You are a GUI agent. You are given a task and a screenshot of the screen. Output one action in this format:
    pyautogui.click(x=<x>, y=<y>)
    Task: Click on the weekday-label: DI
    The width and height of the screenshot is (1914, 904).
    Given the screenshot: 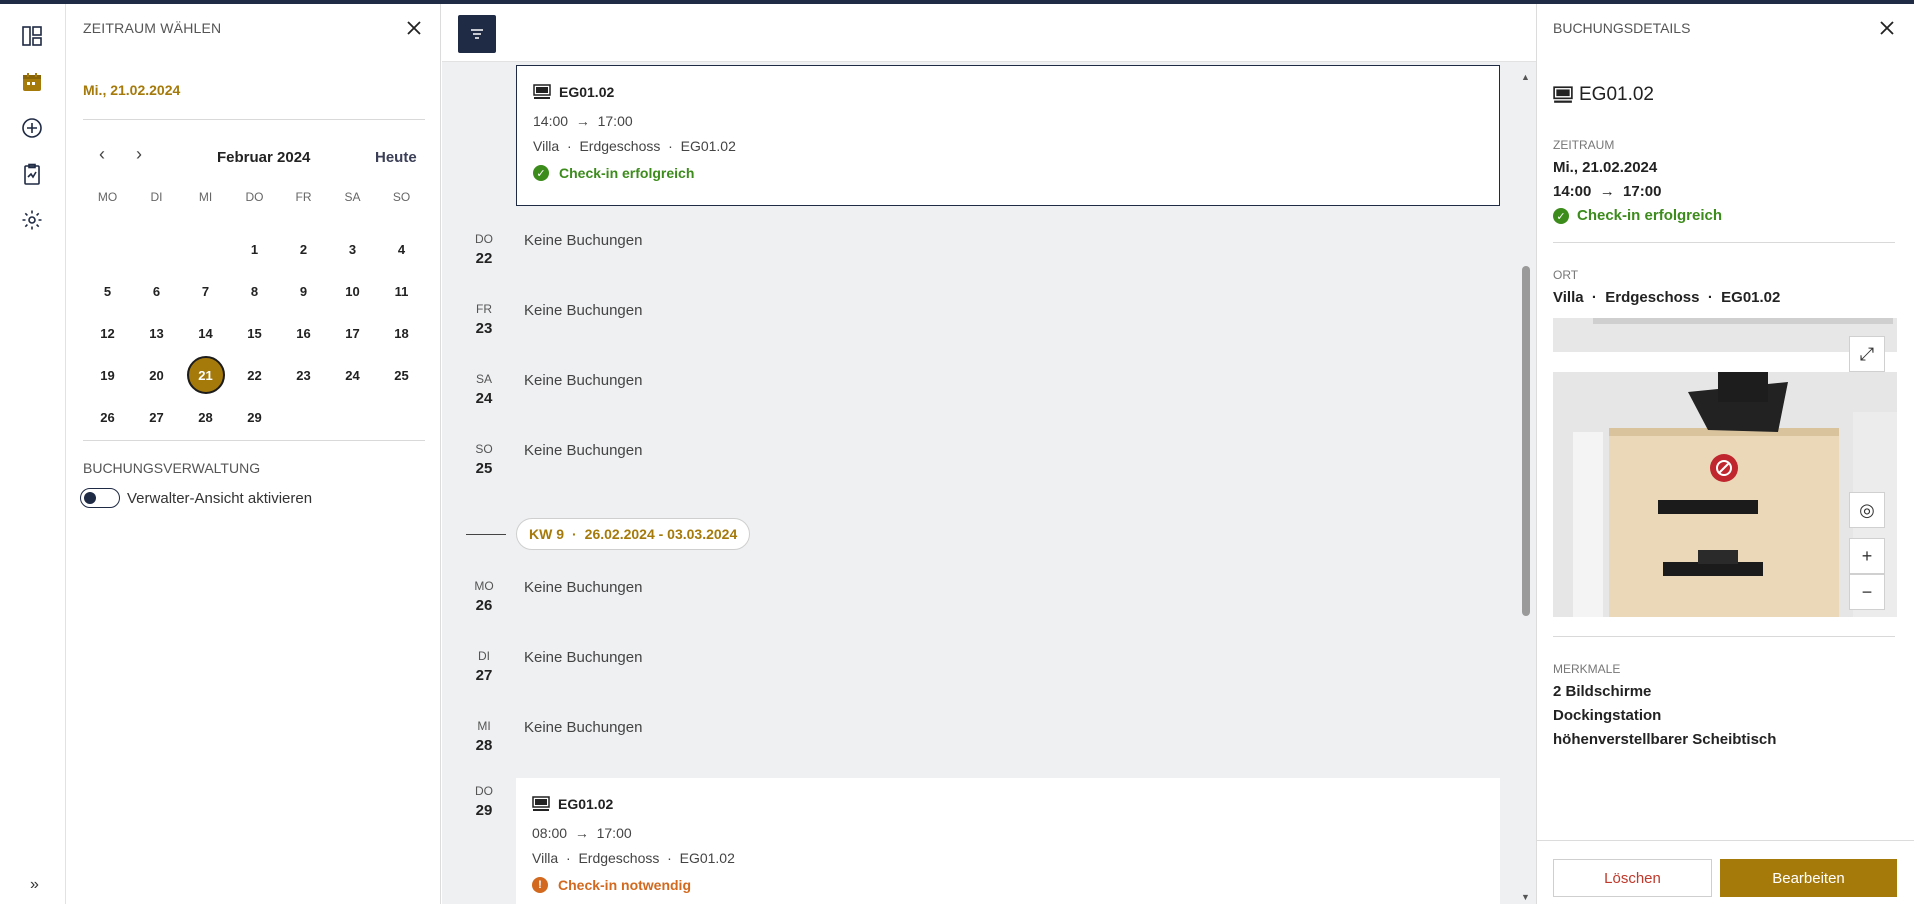 What is the action you would take?
    pyautogui.click(x=484, y=656)
    